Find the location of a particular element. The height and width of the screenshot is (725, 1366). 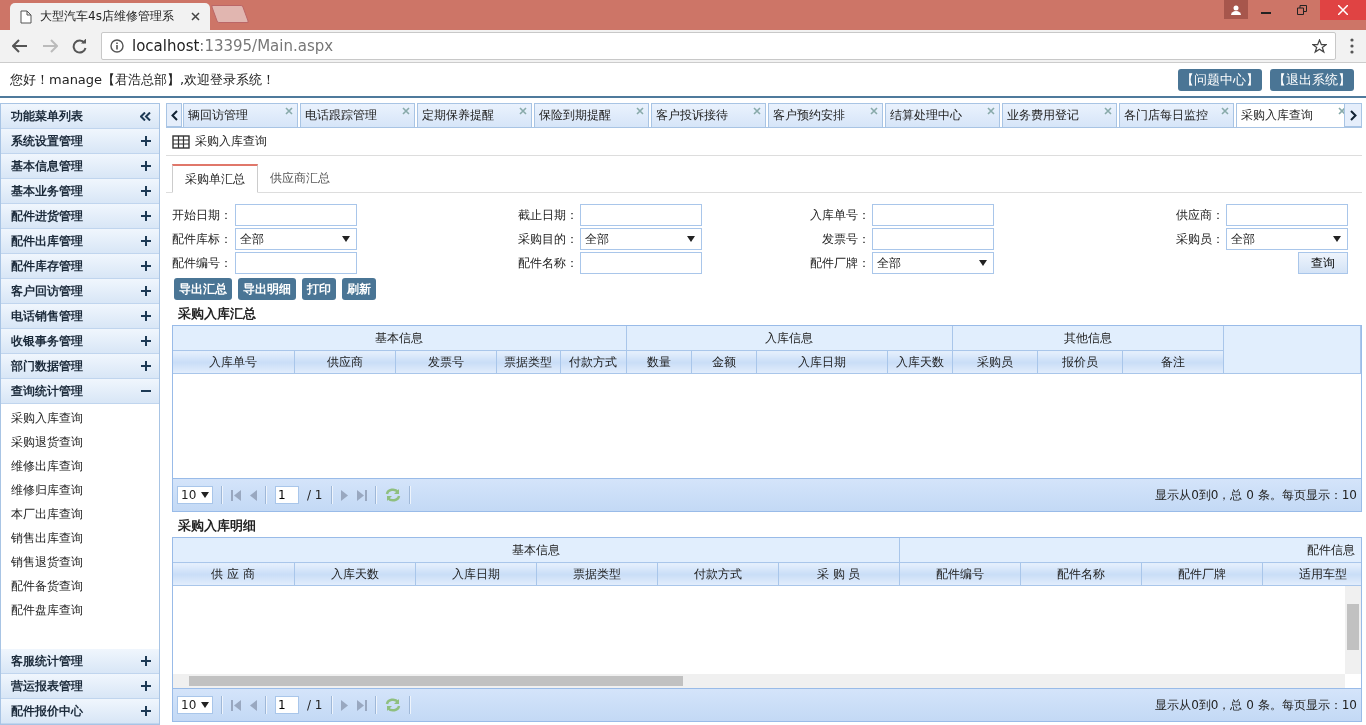

column-header: 配件厂牌 is located at coordinates (1202, 574).